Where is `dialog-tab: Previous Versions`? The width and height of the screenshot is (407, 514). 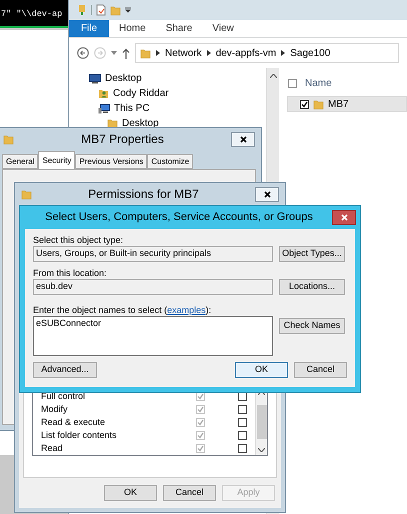
dialog-tab: Previous Versions is located at coordinates (111, 161).